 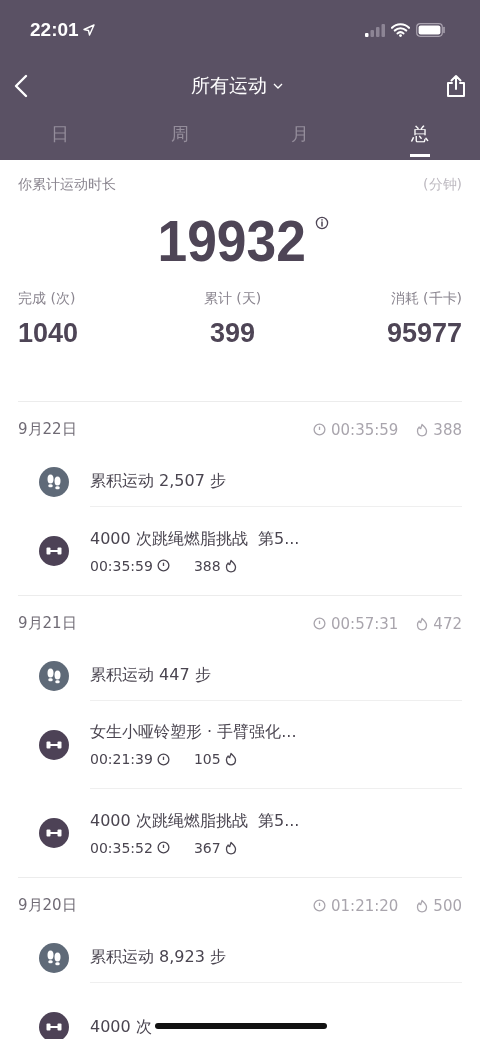 What do you see at coordinates (47, 299) in the screenshot?
I see `stat-label: 完成 (次)` at bounding box center [47, 299].